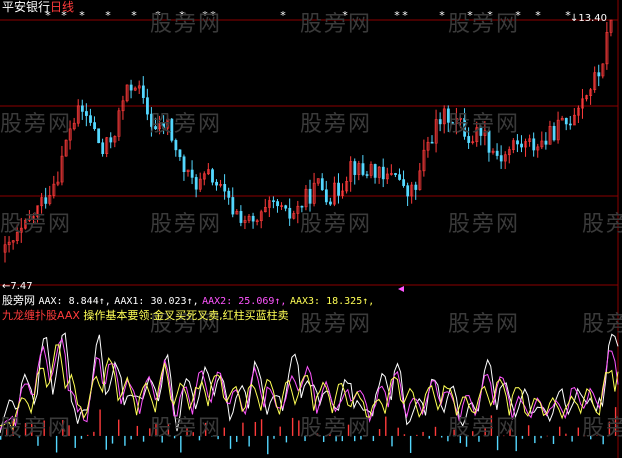  Describe the element at coordinates (244, 301) in the screenshot. I see `aax2-readout: AAX2: 25.069↑,` at that location.